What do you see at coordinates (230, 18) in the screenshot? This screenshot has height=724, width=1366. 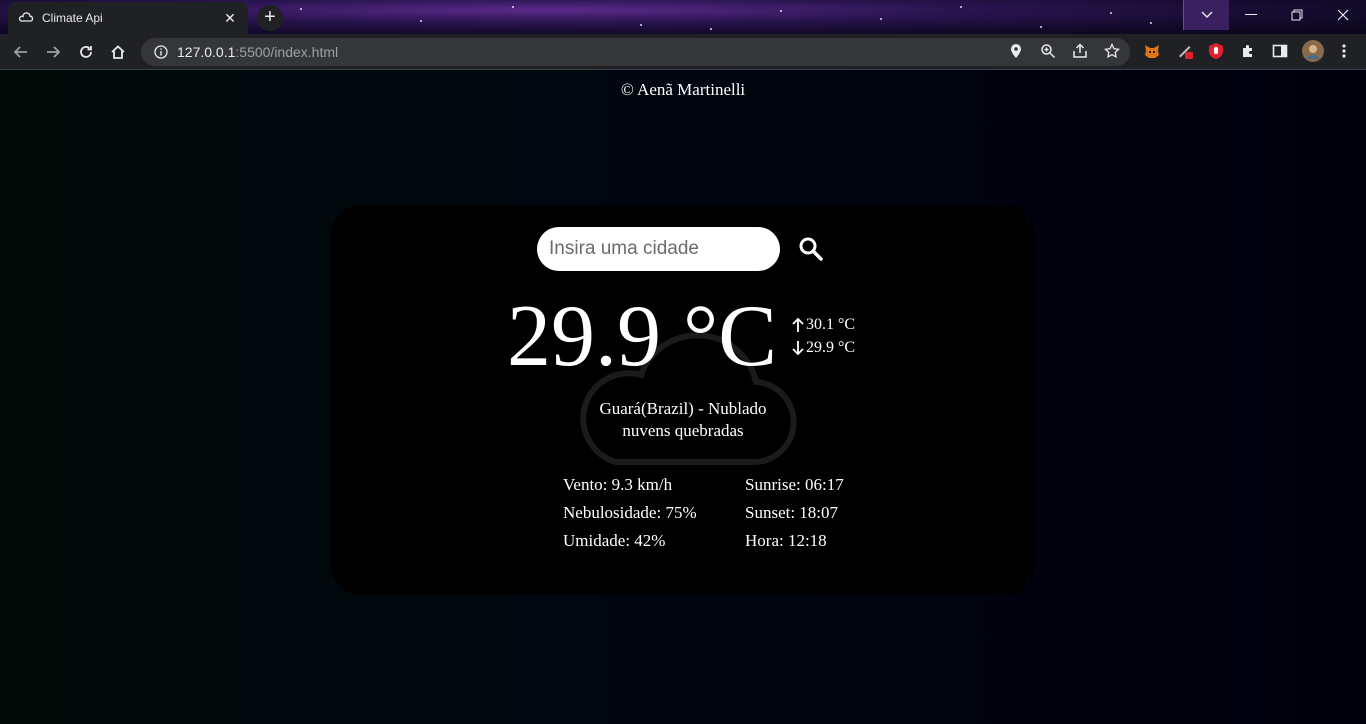 I see `close-tab-icon: ✕` at bounding box center [230, 18].